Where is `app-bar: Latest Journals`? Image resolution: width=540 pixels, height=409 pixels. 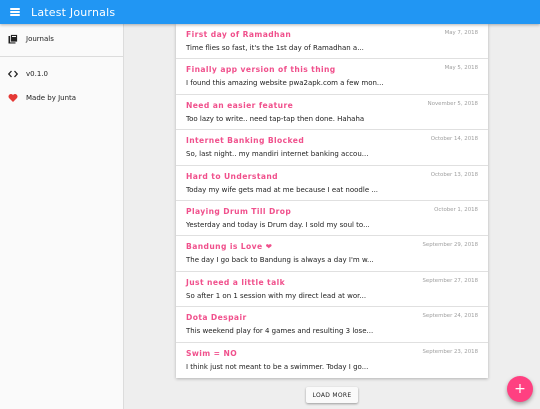
app-bar: Latest Journals is located at coordinates (270, 12).